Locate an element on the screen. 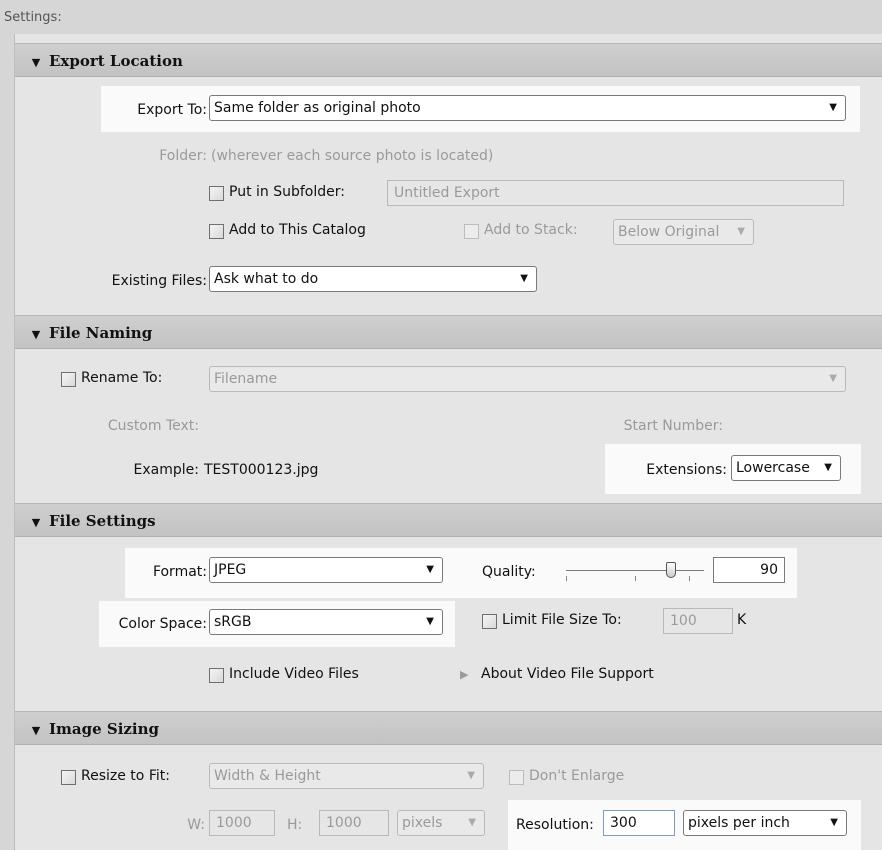  section-title: Image Sizing is located at coordinates (104, 729).